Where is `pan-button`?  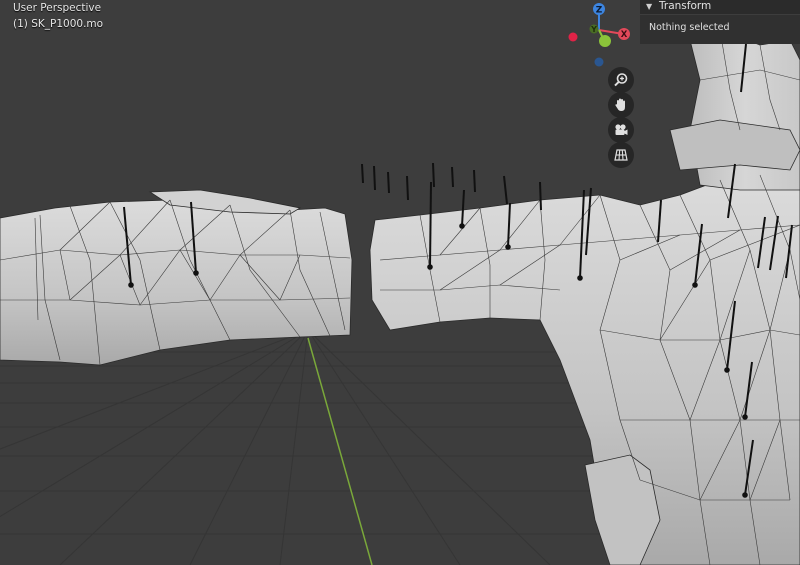
pan-button is located at coordinates (621, 105).